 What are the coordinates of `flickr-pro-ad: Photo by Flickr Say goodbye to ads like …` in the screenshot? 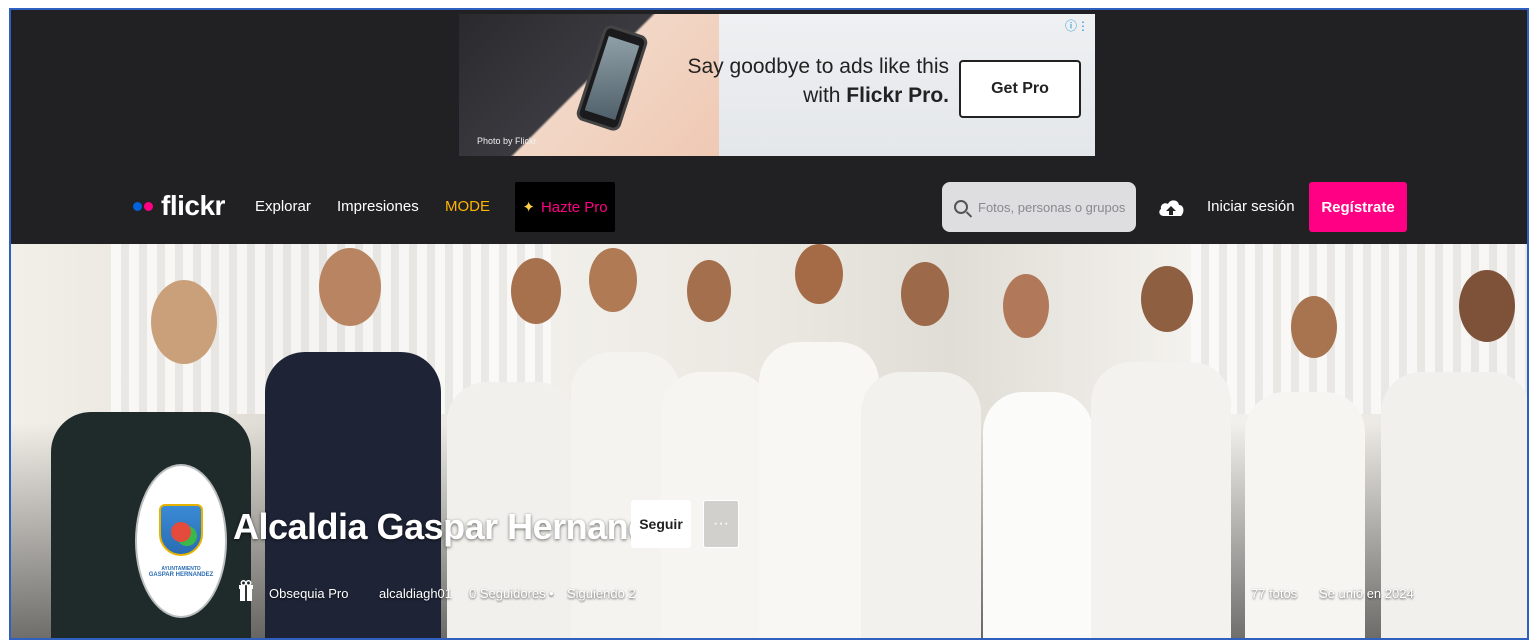 It's located at (777, 85).